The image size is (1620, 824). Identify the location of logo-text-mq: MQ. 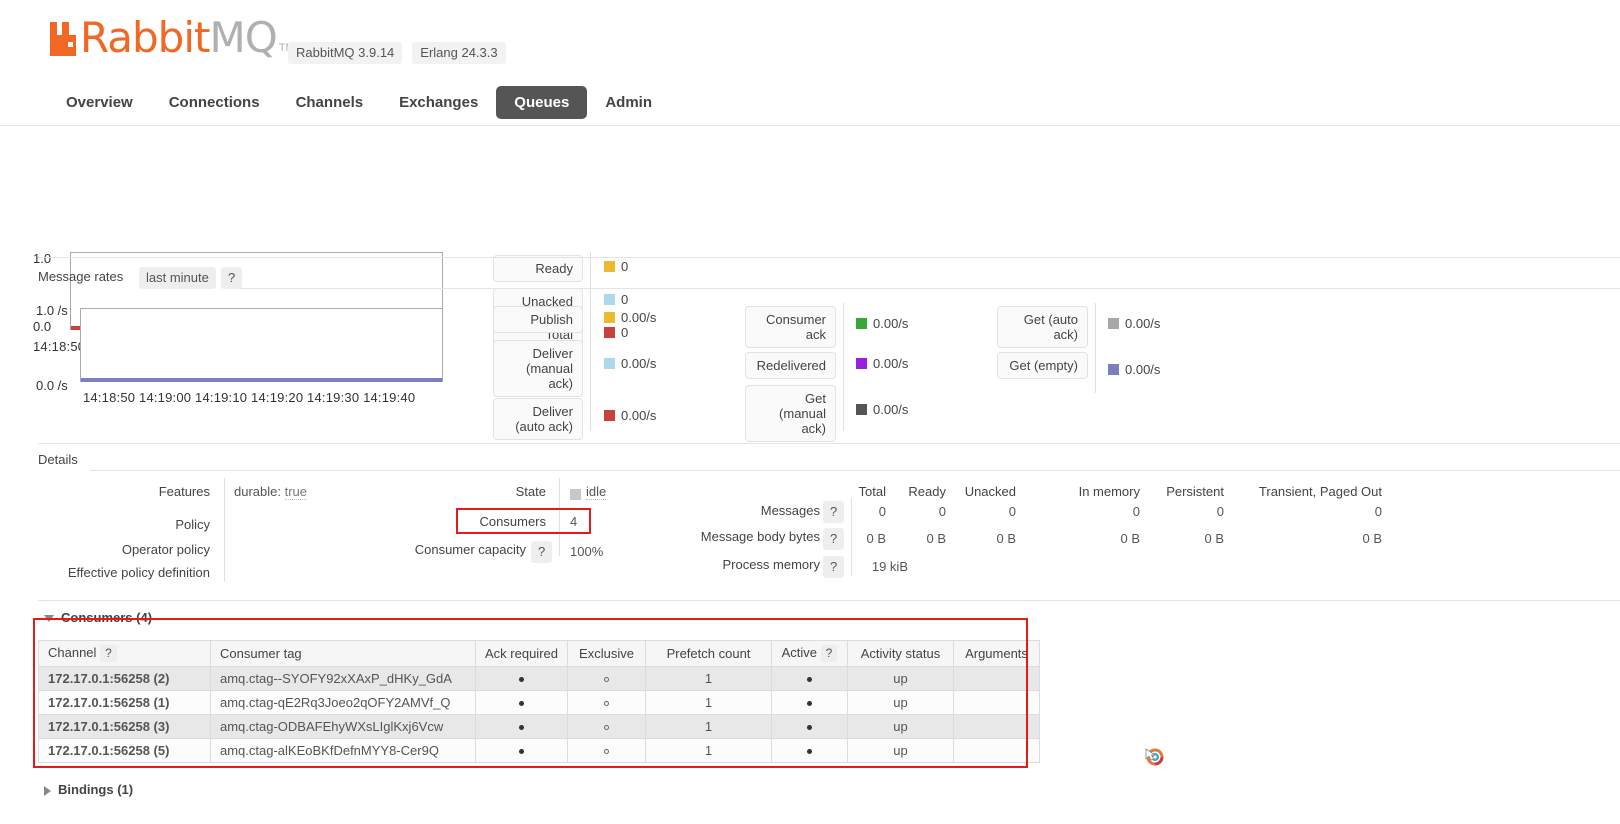
(243, 37).